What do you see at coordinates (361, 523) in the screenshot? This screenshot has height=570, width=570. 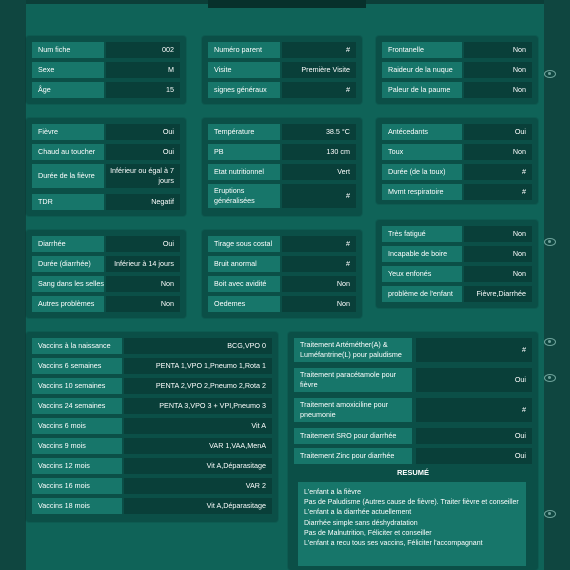 I see `resume-line: Diarrhée simple sans déshydratation` at bounding box center [361, 523].